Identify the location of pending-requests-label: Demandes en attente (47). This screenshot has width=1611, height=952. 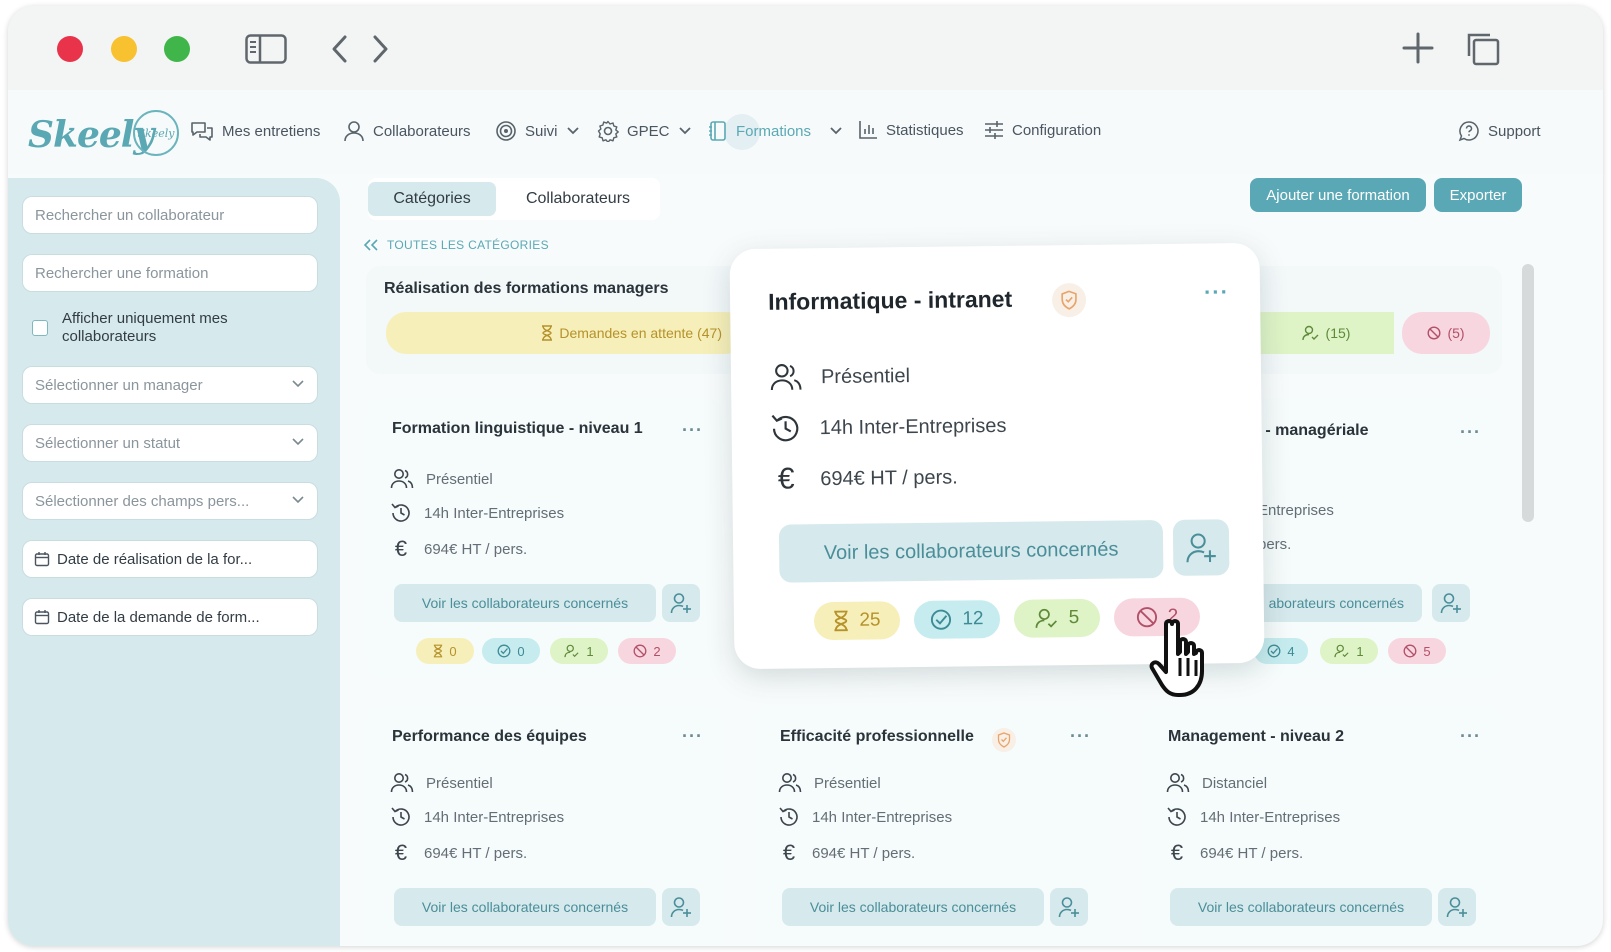
(640, 333).